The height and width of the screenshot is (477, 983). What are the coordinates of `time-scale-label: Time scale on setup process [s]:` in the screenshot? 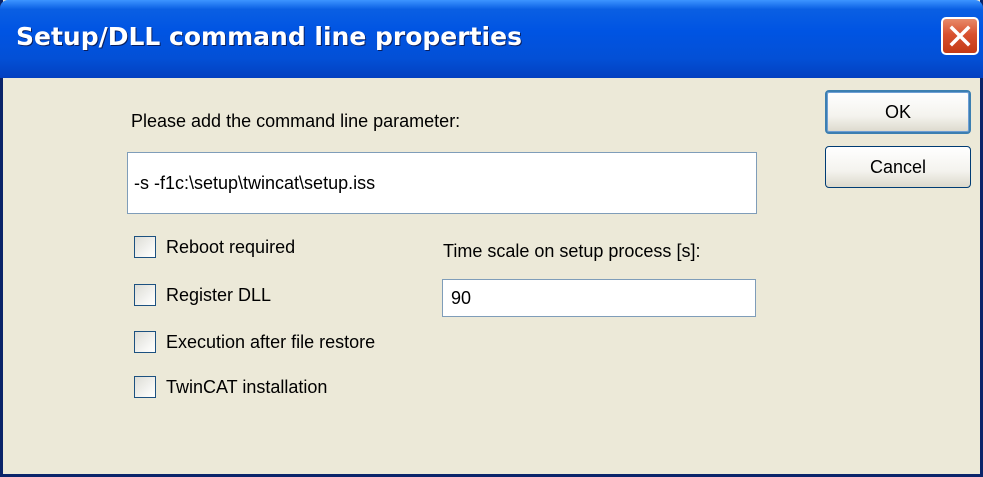 It's located at (572, 251).